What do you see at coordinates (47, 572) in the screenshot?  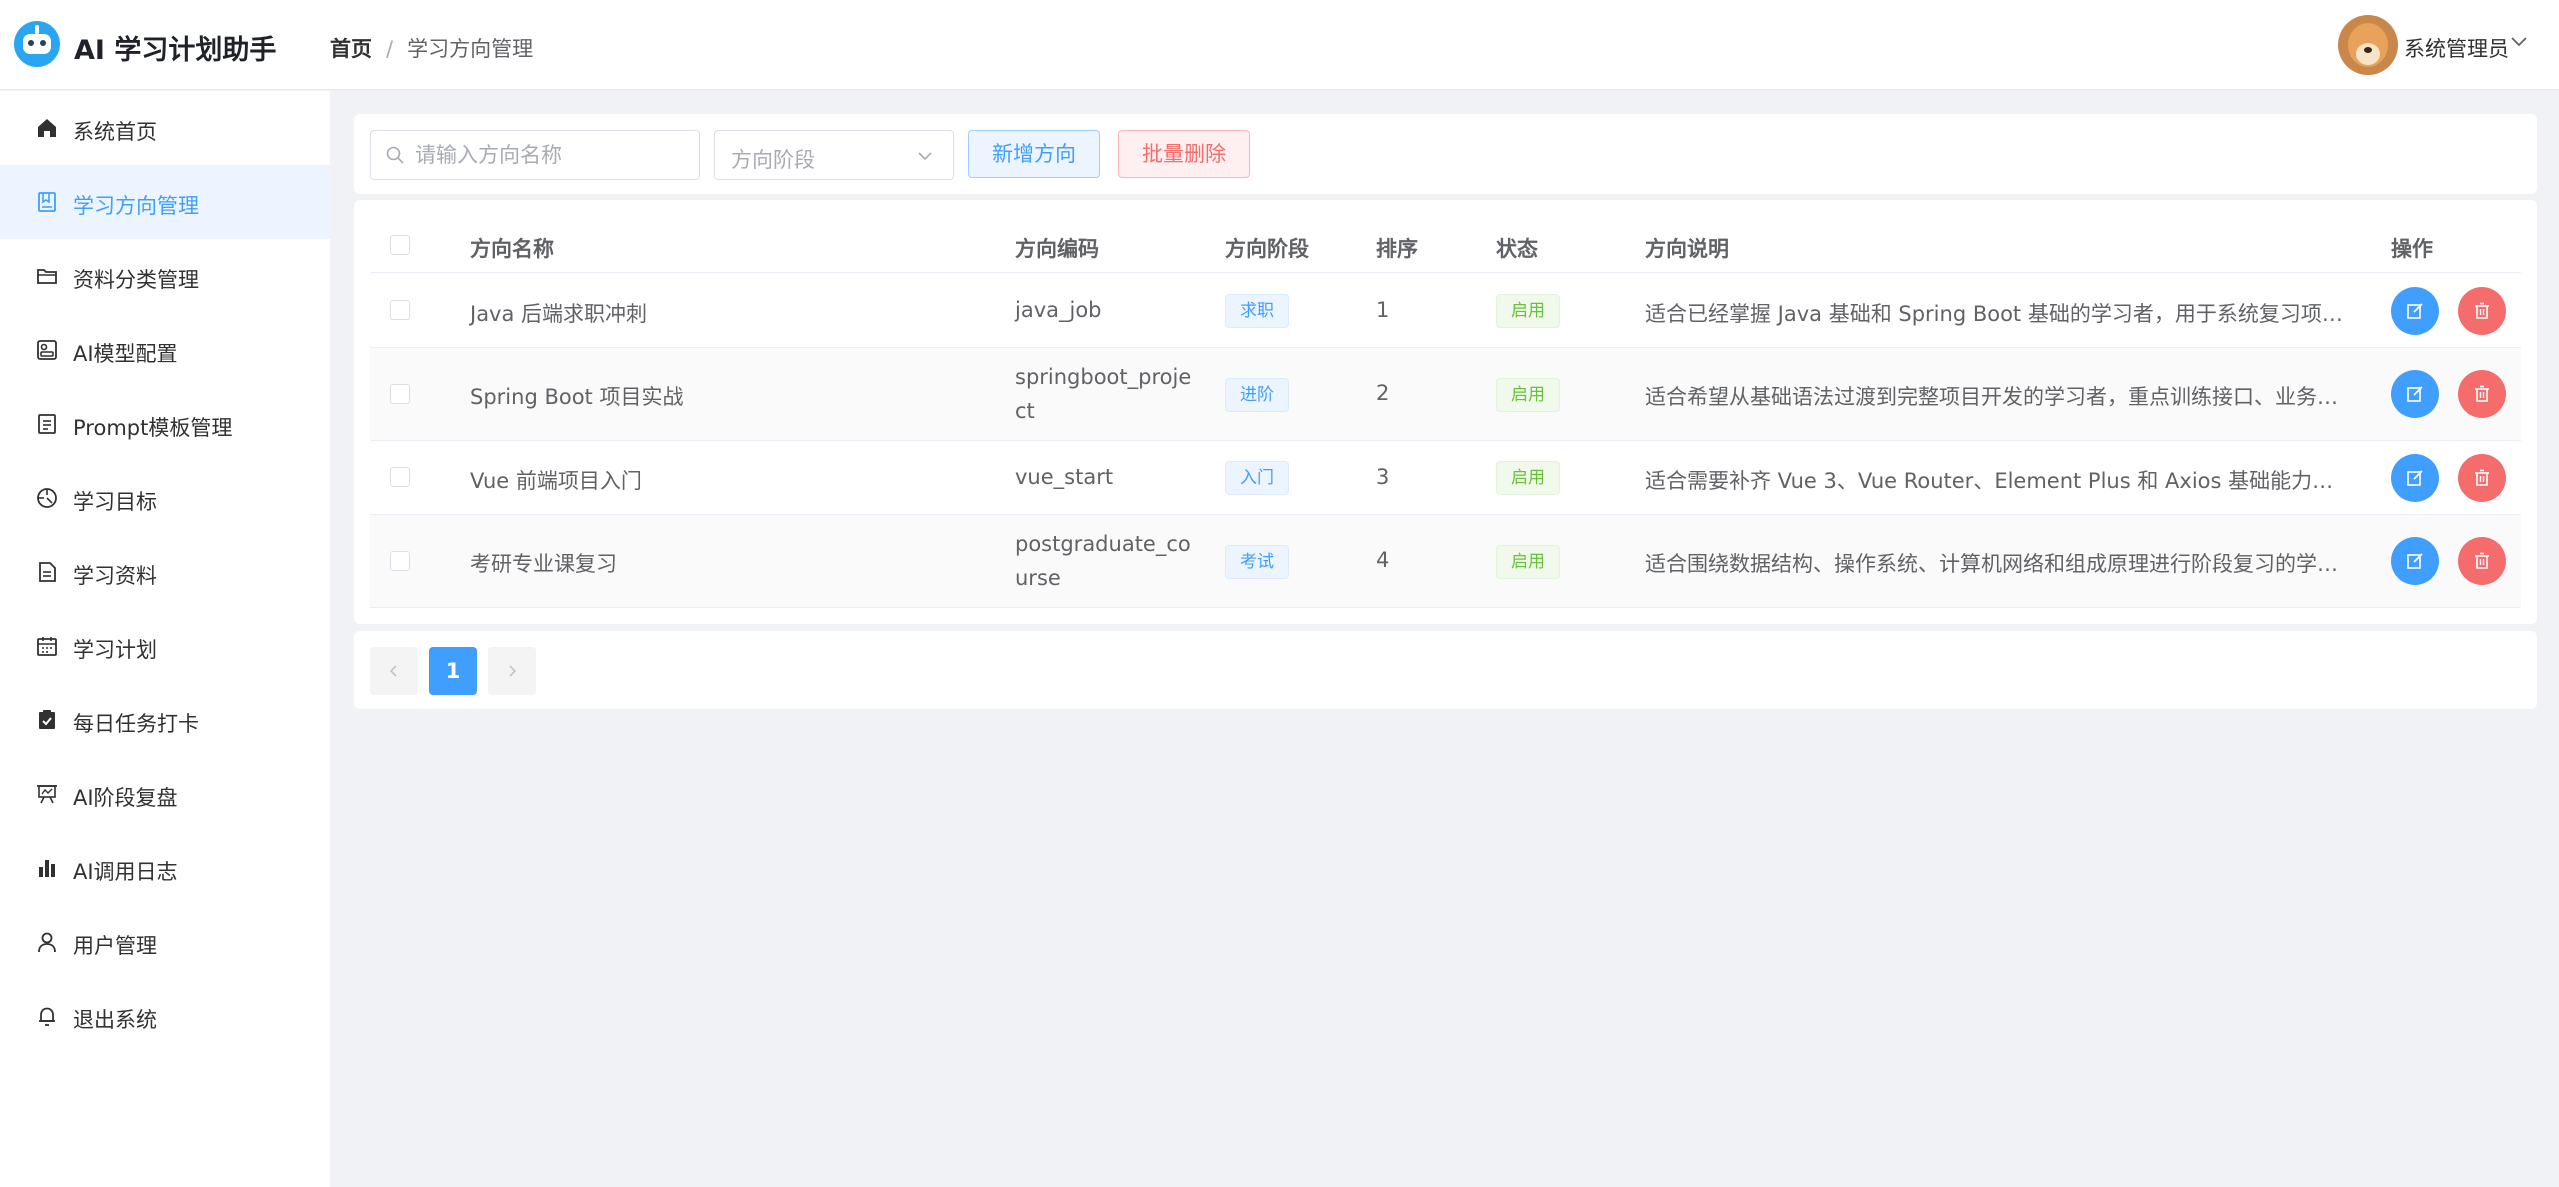 I see `file-icon` at bounding box center [47, 572].